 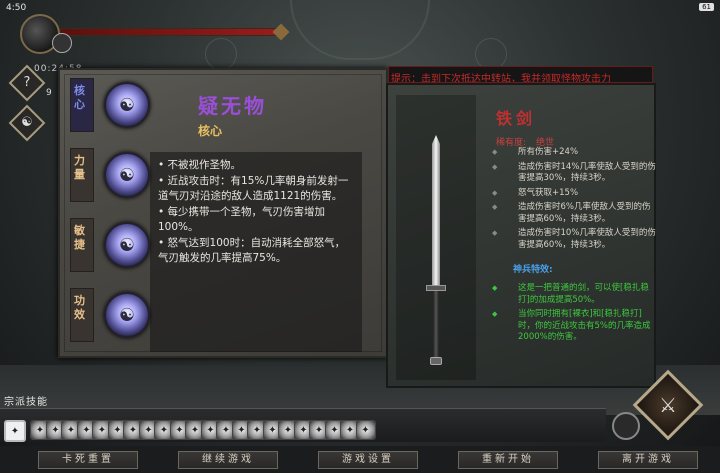 What do you see at coordinates (26, 402) in the screenshot?
I see `skills-bar-title: 宗派技能` at bounding box center [26, 402].